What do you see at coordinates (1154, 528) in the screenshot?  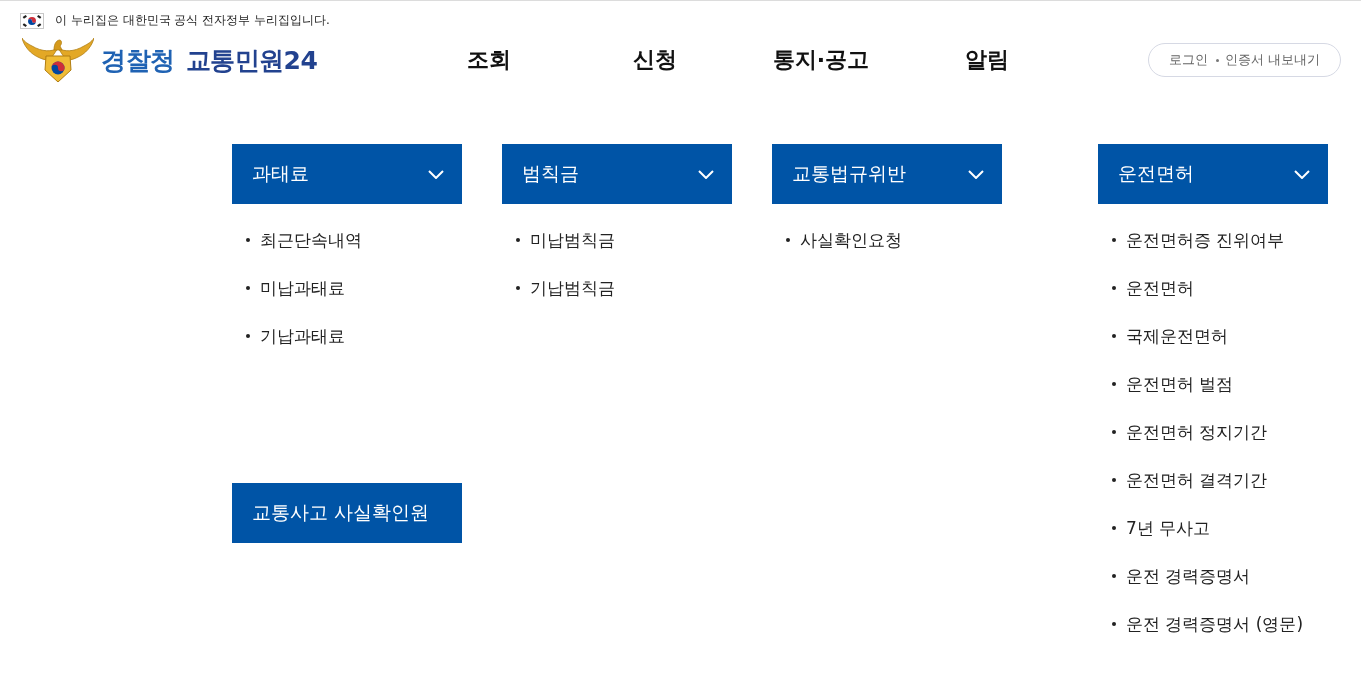 I see `menu-link: 7년 무사고` at bounding box center [1154, 528].